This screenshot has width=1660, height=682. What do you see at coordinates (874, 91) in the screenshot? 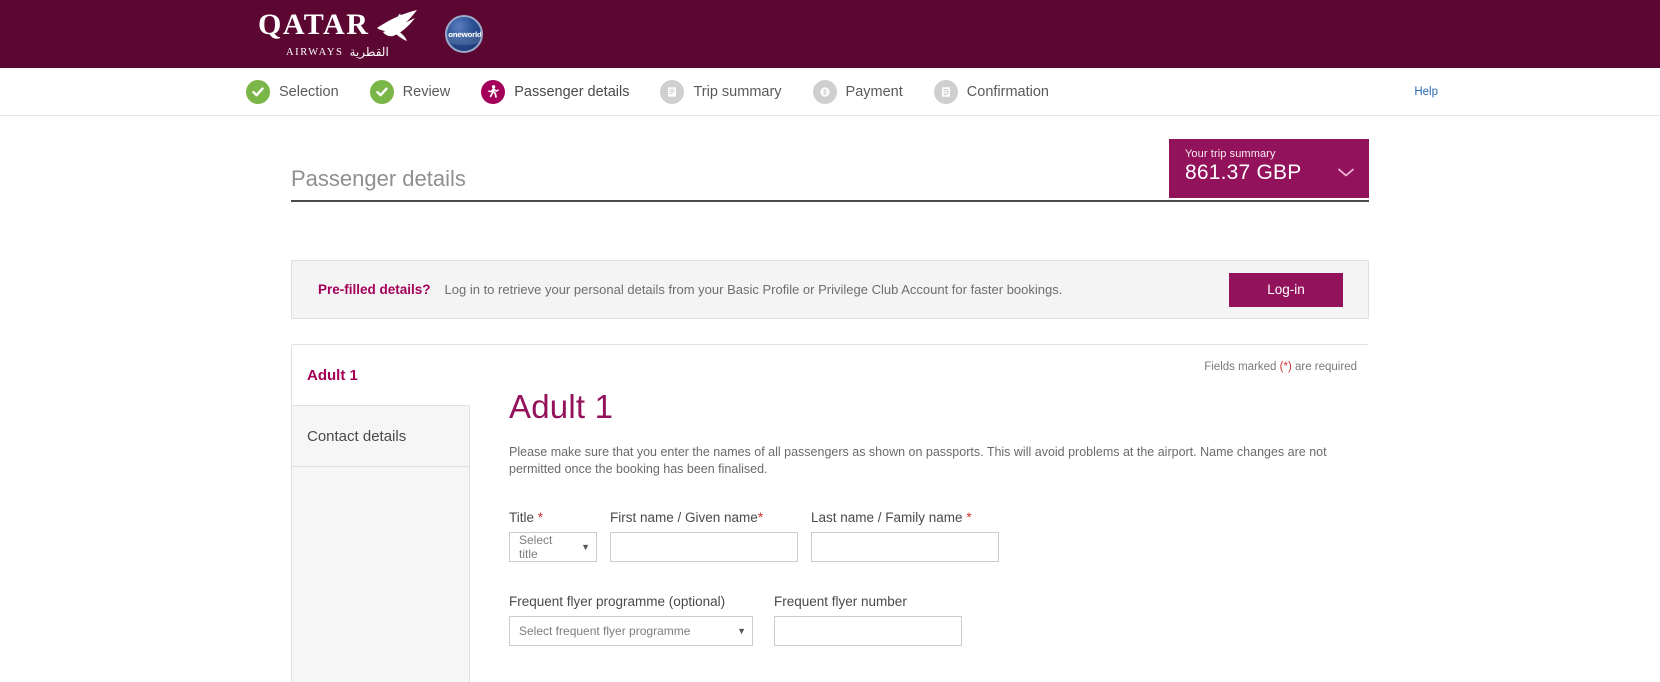
I see `step-payment-label: Payment` at bounding box center [874, 91].